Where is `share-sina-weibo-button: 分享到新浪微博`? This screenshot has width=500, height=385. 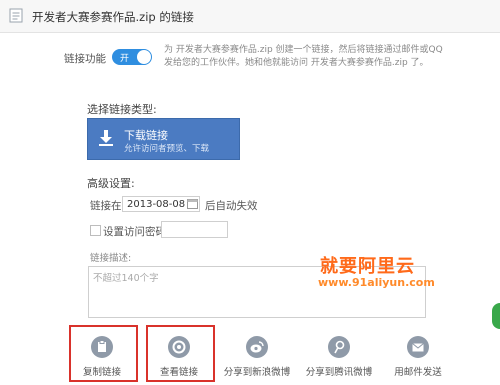
share-sina-weibo-button: 分享到新浪微博 is located at coordinates (257, 357).